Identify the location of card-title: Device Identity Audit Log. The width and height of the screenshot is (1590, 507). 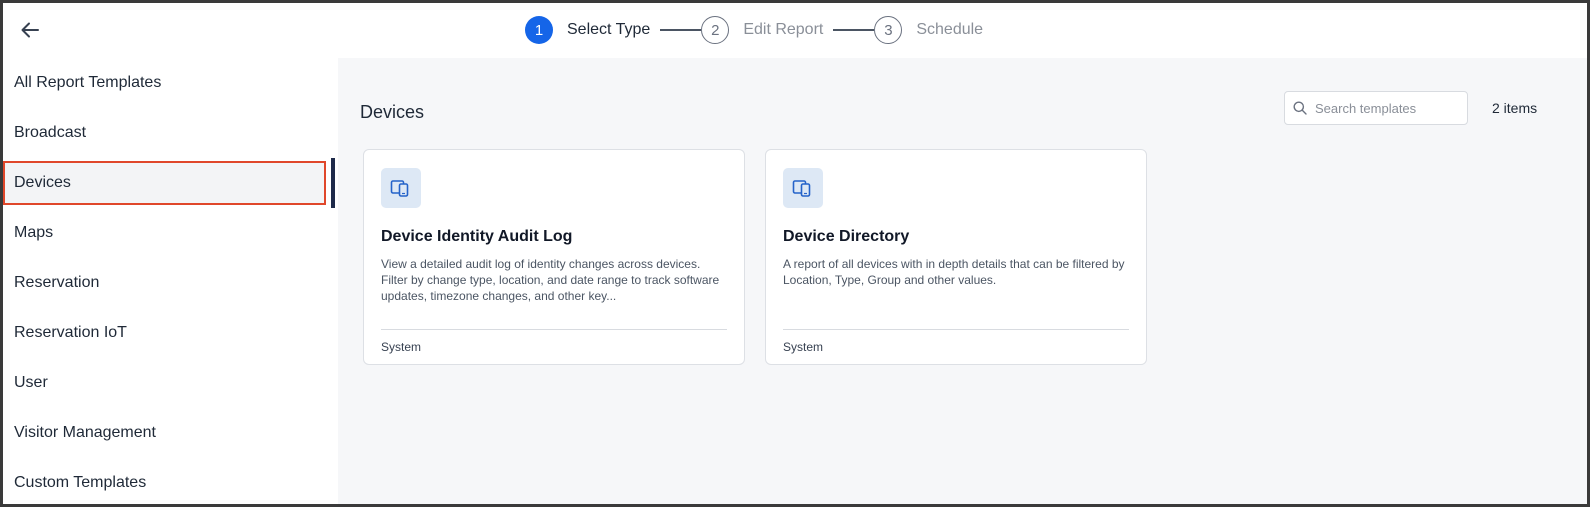
(477, 236).